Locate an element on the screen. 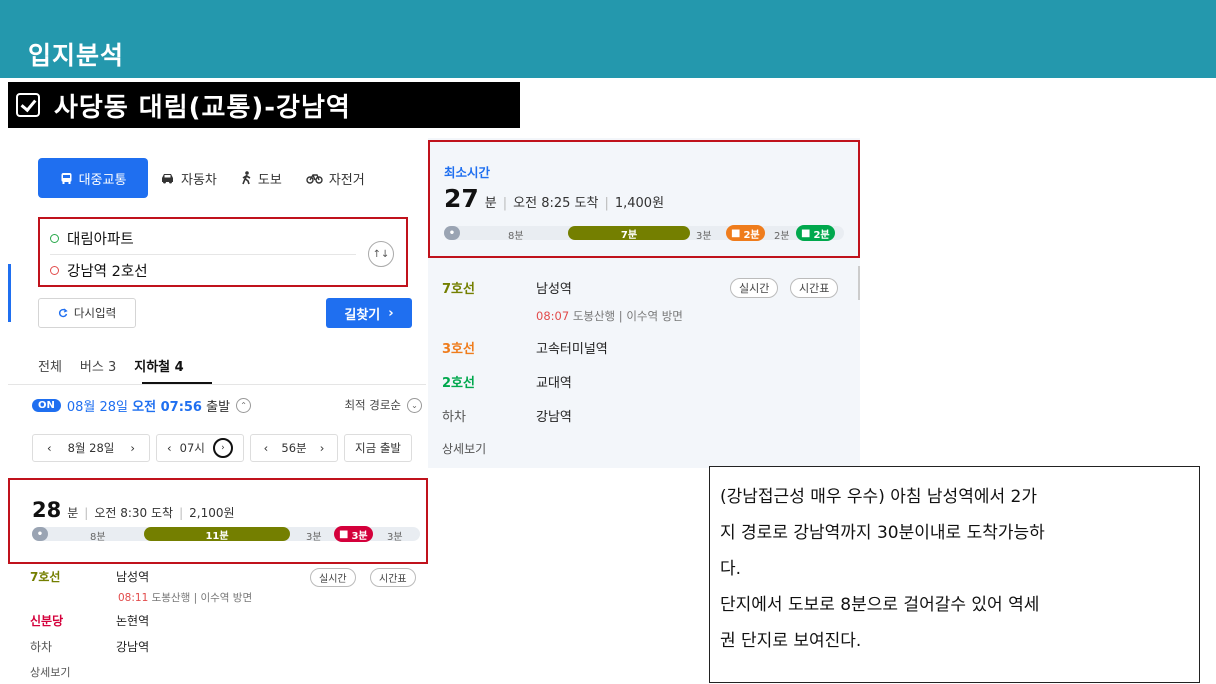 The width and height of the screenshot is (1216, 684). best-route-label: 최소시간 is located at coordinates (467, 172).